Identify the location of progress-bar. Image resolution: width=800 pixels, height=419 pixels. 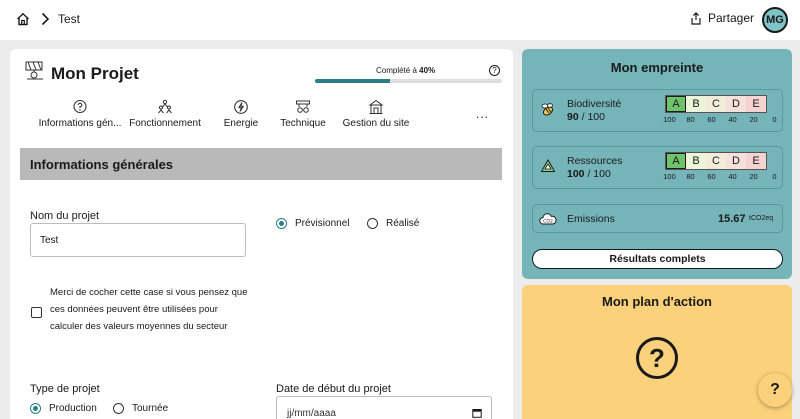
(408, 81).